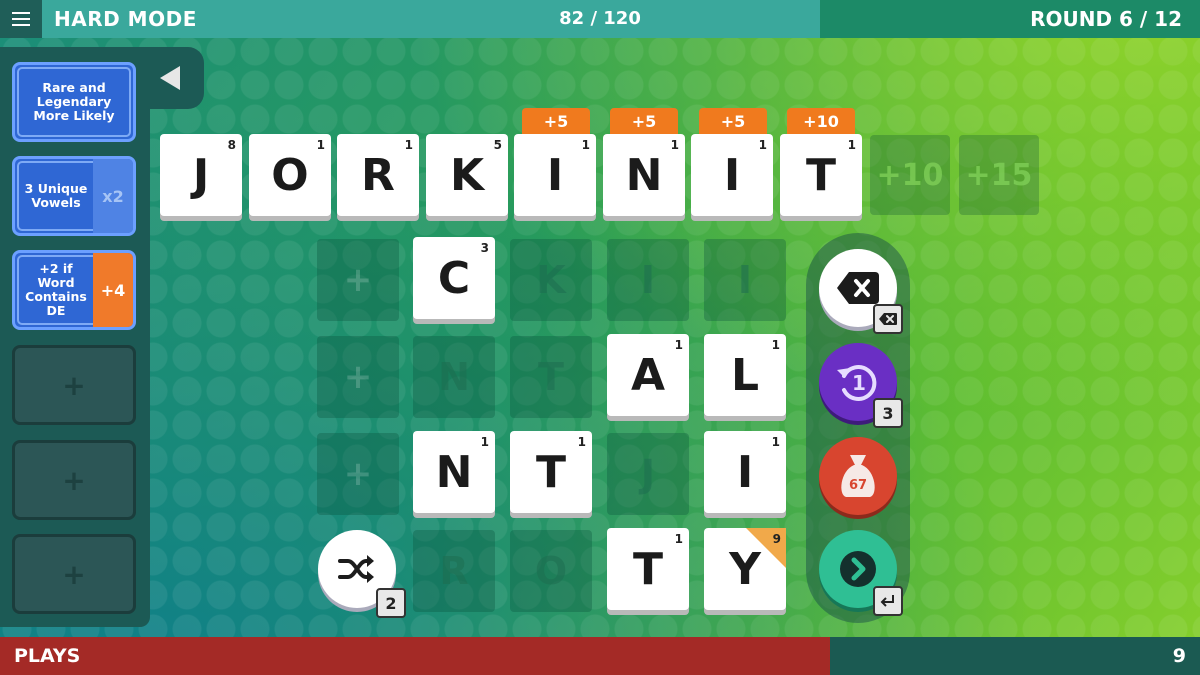  I want to click on perk-card-text: 3 Unique Vowels, so click(56, 195).